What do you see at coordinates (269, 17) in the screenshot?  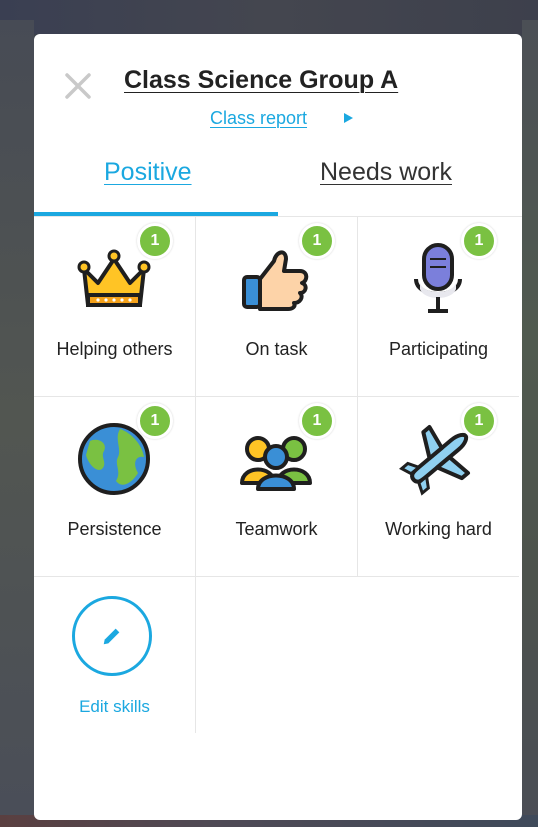 I see `backdrop-top` at bounding box center [269, 17].